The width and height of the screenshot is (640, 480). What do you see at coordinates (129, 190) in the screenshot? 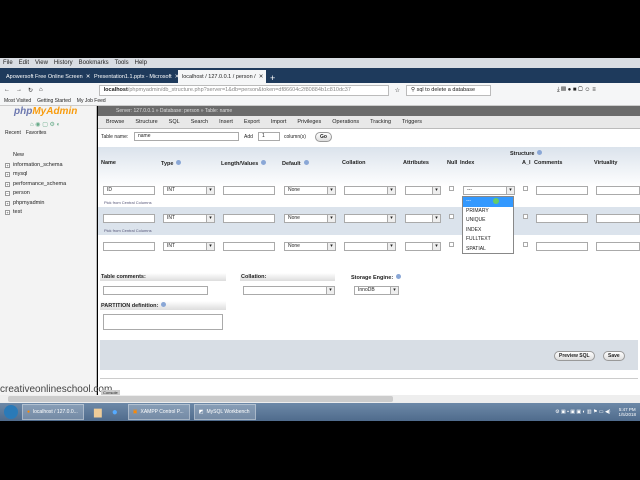
I see `column-name-input: ID` at bounding box center [129, 190].